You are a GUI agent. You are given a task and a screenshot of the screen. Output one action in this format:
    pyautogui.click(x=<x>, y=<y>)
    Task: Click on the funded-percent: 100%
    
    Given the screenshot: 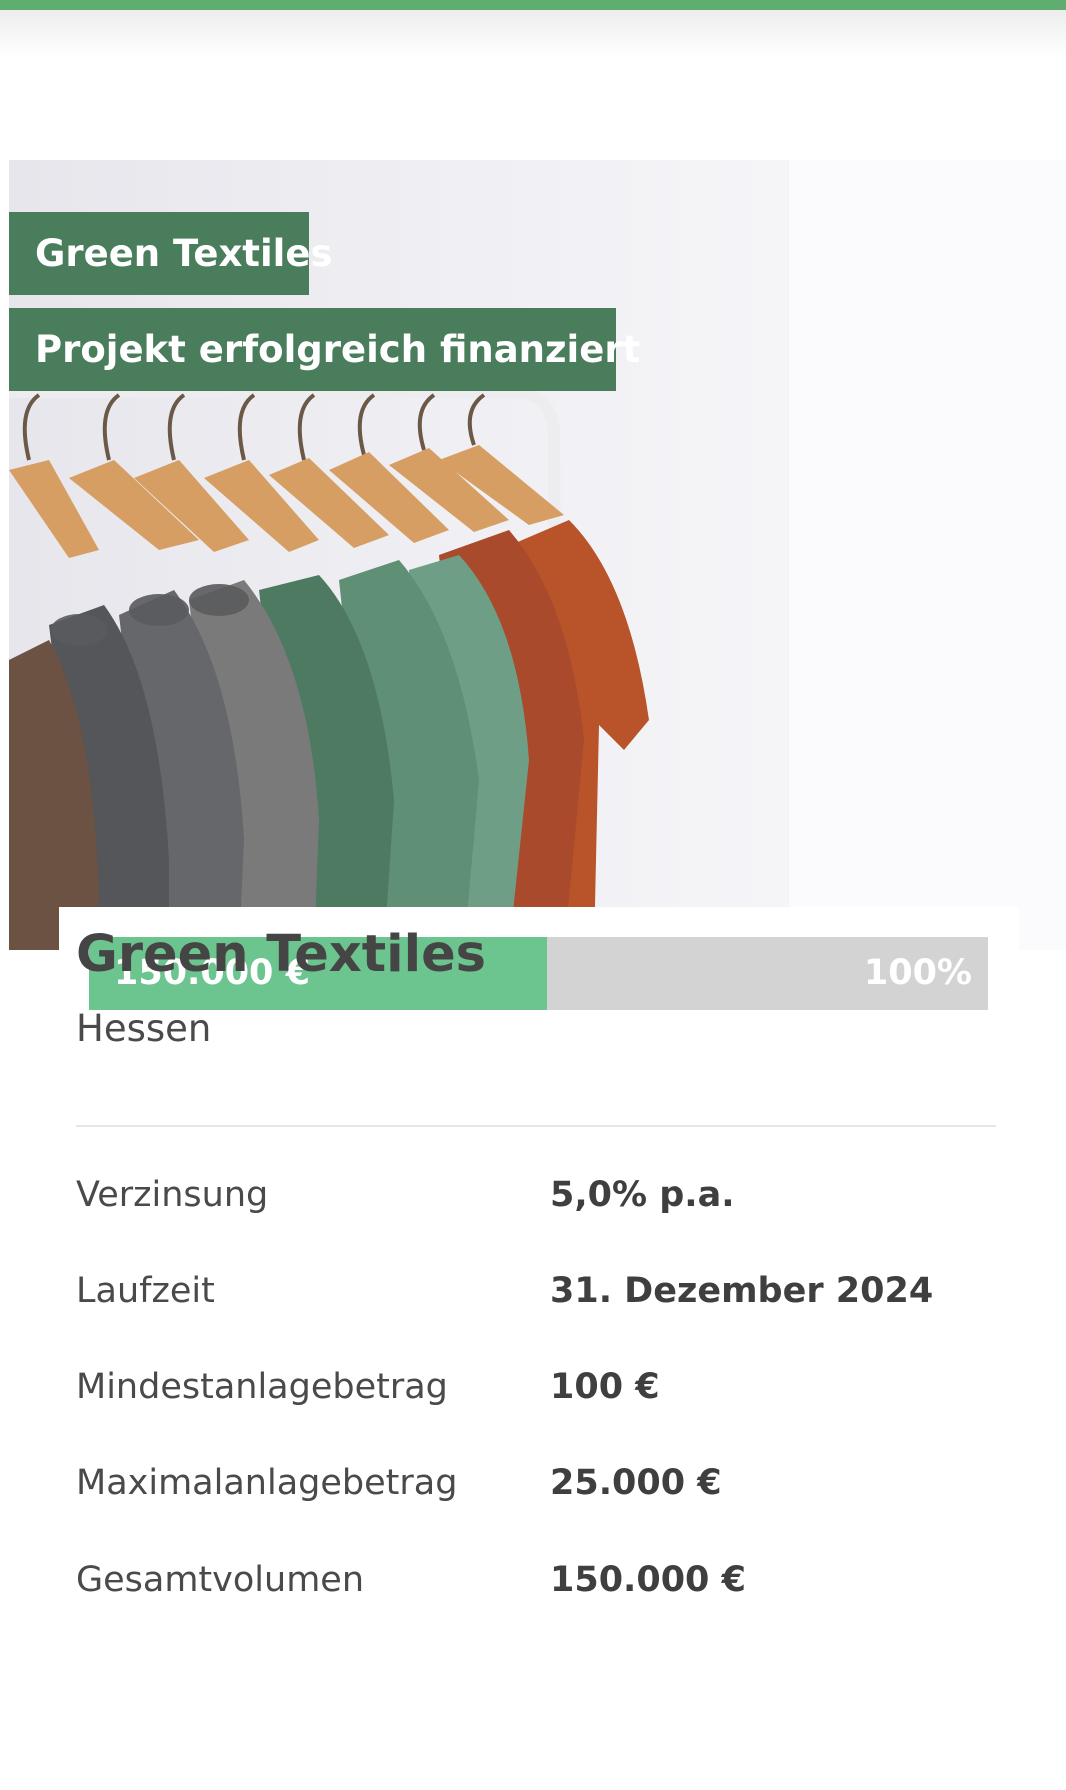 What is the action you would take?
    pyautogui.click(x=917, y=973)
    